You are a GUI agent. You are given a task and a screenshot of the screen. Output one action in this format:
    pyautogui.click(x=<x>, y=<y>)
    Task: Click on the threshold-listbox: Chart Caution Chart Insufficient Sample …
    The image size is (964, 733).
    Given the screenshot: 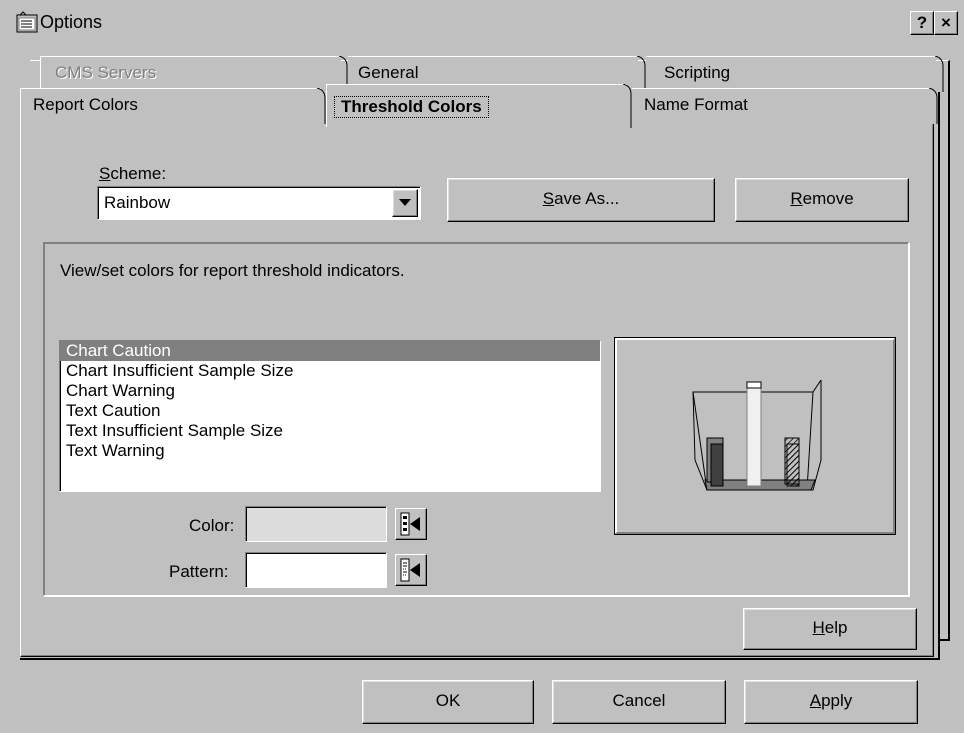 What is the action you would take?
    pyautogui.click(x=330, y=416)
    